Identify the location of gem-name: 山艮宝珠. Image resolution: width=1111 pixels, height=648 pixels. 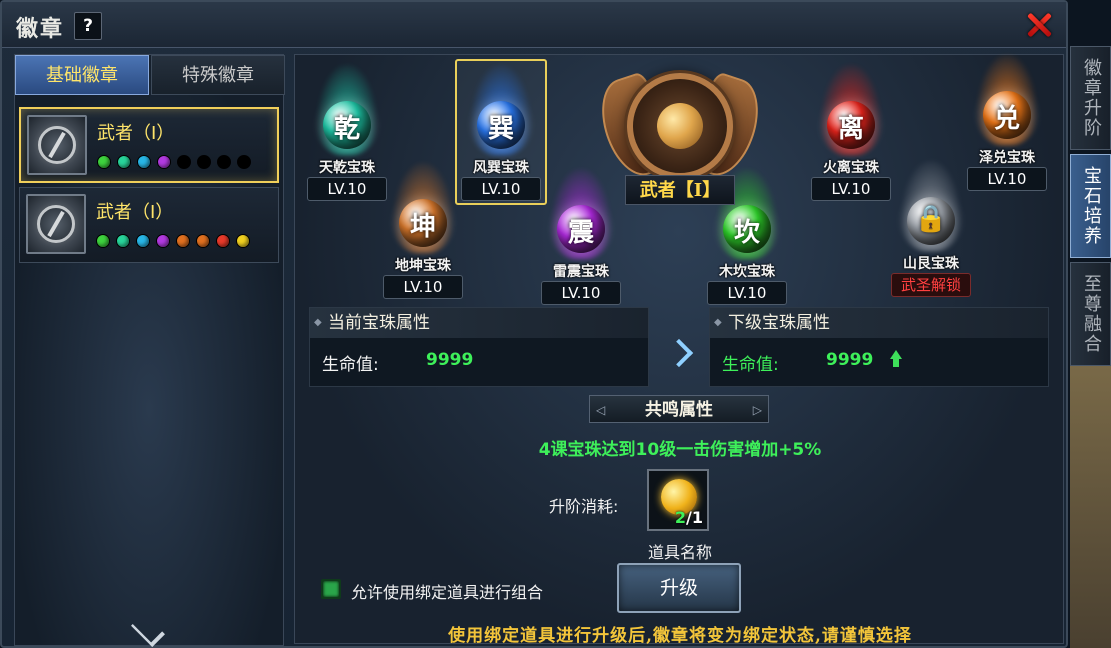
(931, 264).